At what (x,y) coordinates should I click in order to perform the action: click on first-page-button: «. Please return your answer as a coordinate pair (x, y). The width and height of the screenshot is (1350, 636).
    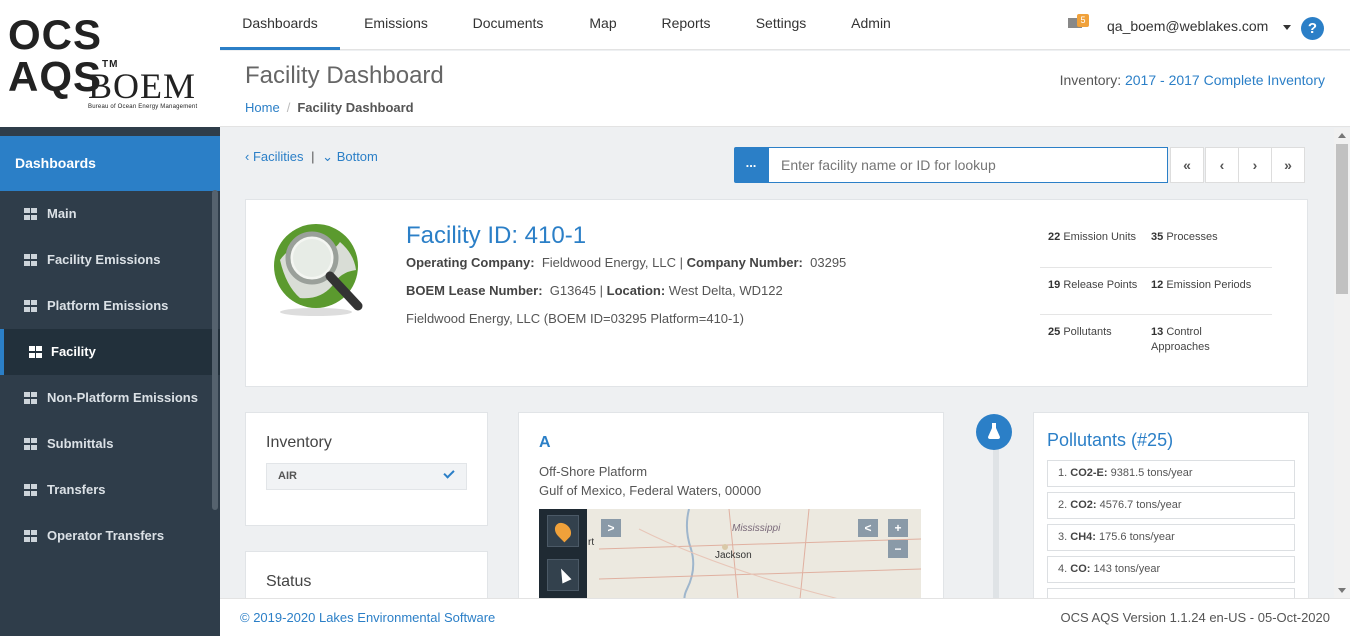
    Looking at the image, I should click on (1187, 165).